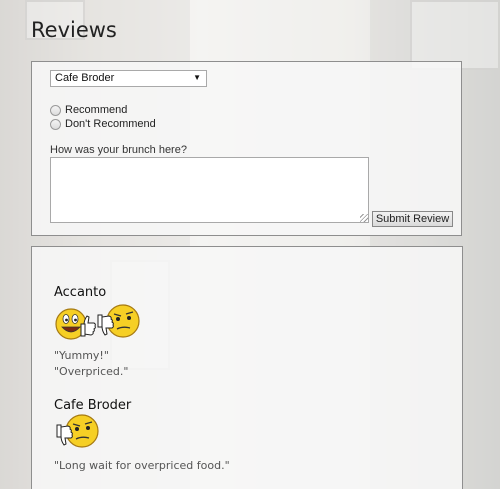 The width and height of the screenshot is (500, 489). What do you see at coordinates (118, 150) in the screenshot?
I see `comment-label: How was your brunch here?` at bounding box center [118, 150].